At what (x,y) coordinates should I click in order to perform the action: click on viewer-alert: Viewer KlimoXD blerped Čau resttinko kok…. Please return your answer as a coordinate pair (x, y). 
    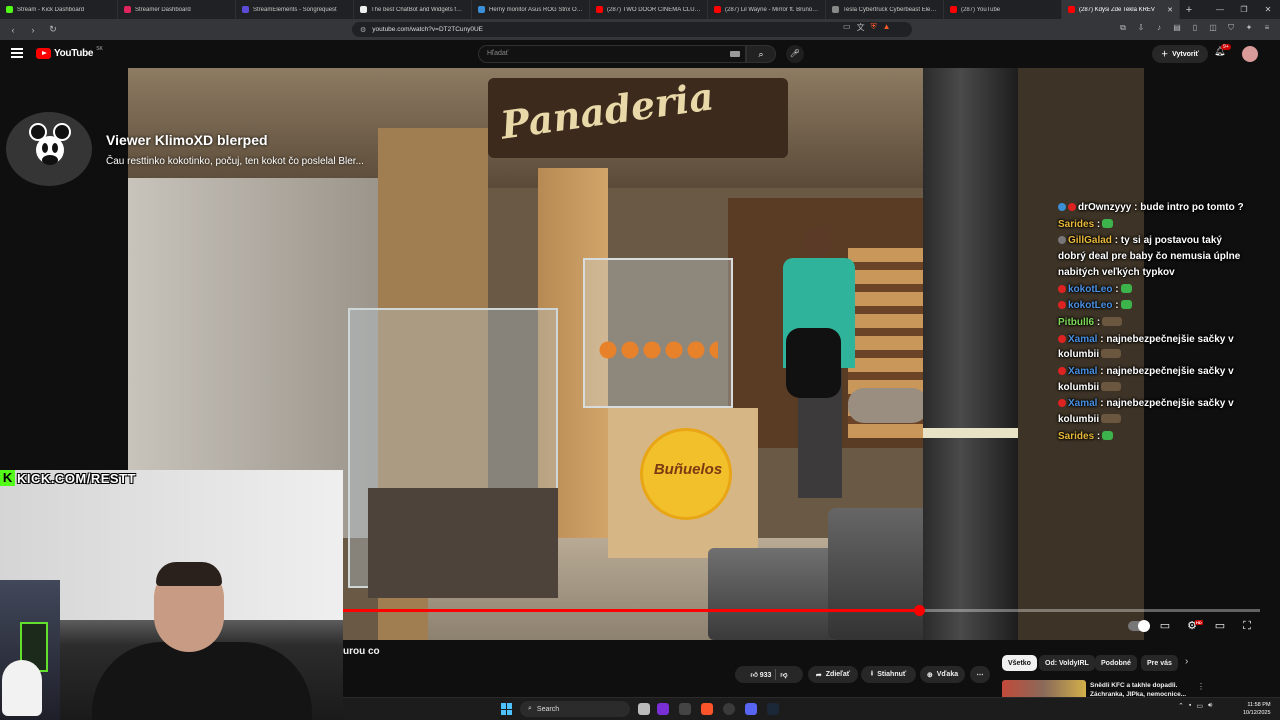
    Looking at the image, I should click on (206, 152).